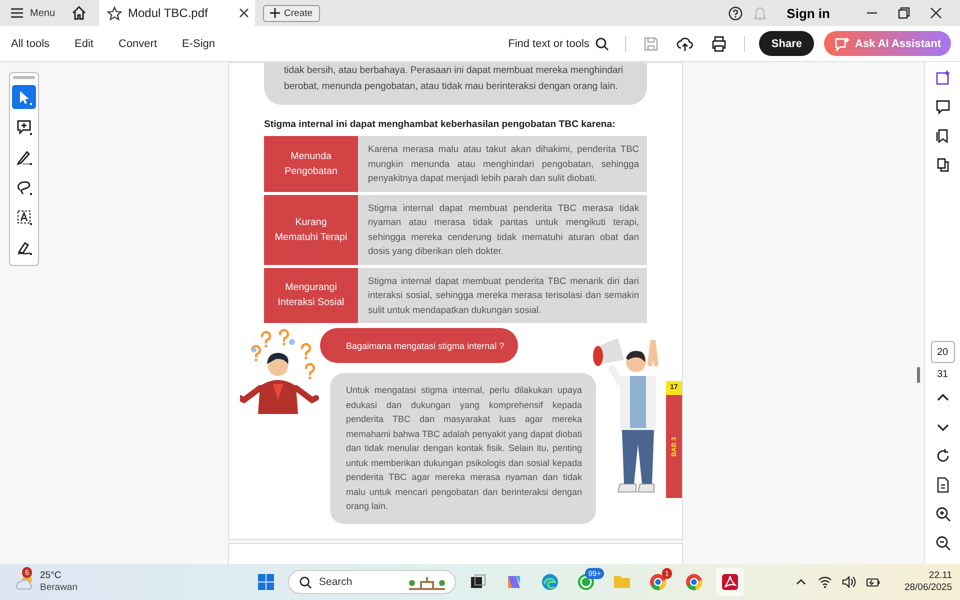 This screenshot has height=600, width=960. What do you see at coordinates (463, 448) in the screenshot?
I see `answer-bubble: Untuk mengatasi stigma internal, perlu dilakukan upaya edukasi dan dukungan yang komprehensif kepada penderita TBC dan masyarakat luas agar mereka memahami bahwa TBC adalah penyakit yang dapat diobati dan tidak menular dengan kontak fisik. Selain itu, penting untuk memberikan dukungan psikologis dan sosial kepada penderita TBC agar mereka merasa nyaman dan tidak malu untuk mencari pengobatan dan berinteraksi dengan orang lain.` at bounding box center [463, 448].